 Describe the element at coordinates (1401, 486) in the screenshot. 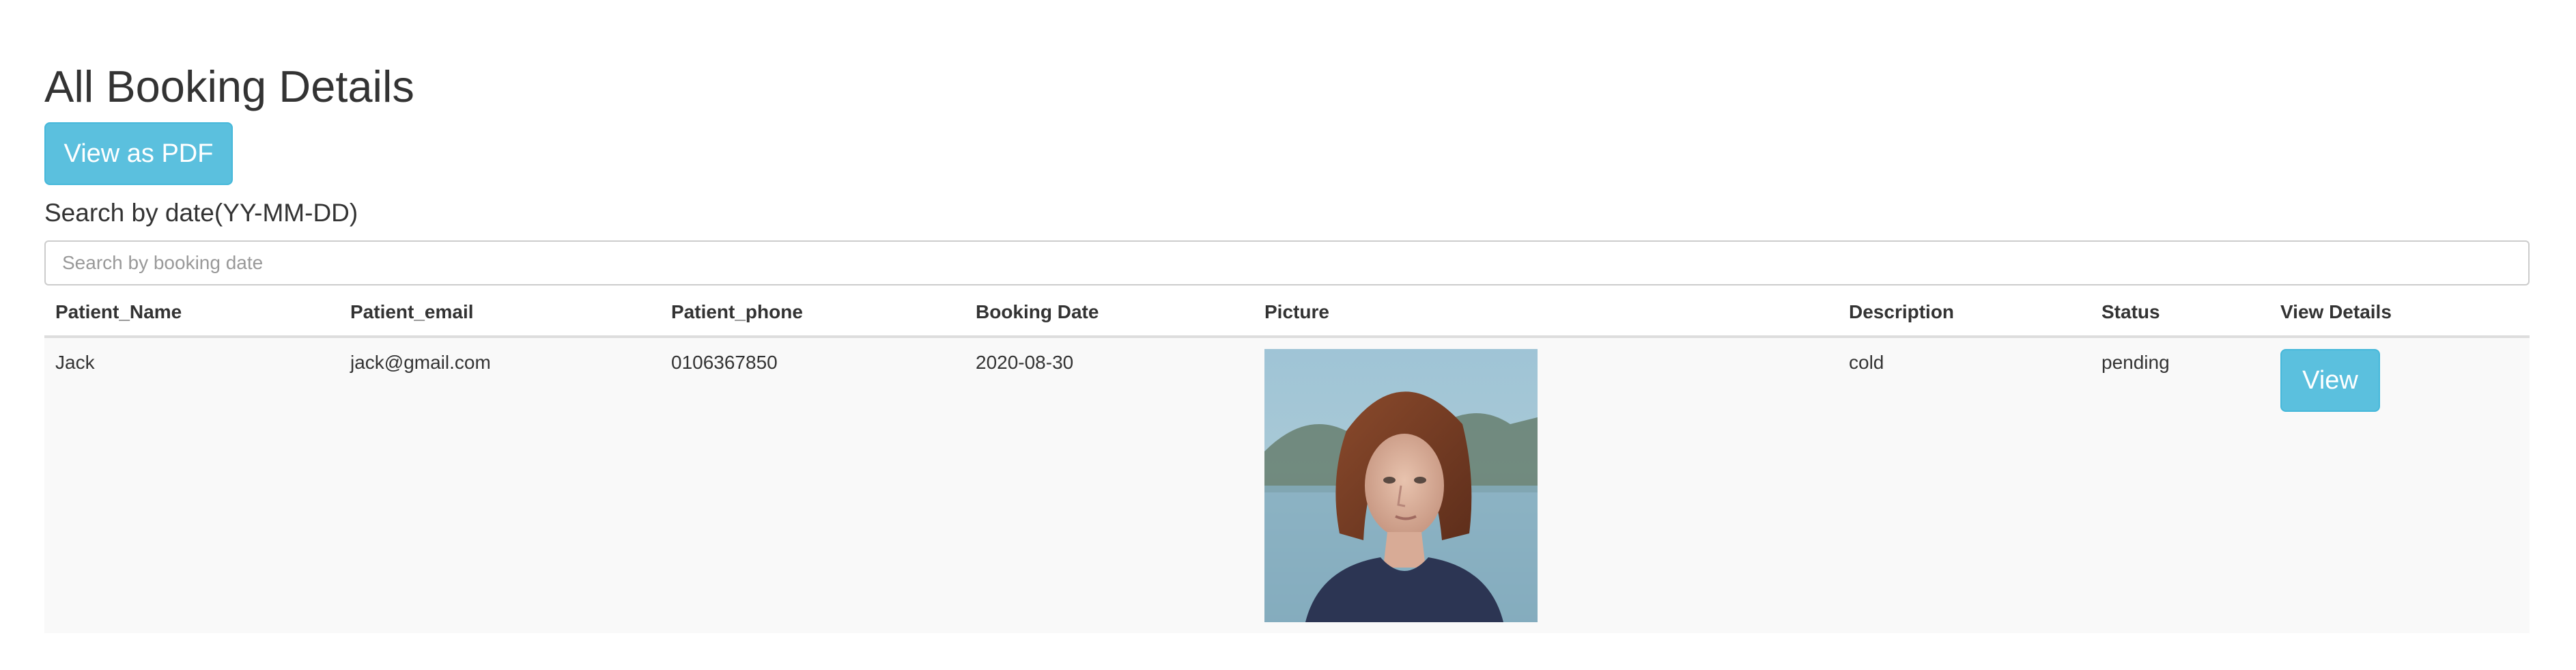

I see `patient-photo` at that location.